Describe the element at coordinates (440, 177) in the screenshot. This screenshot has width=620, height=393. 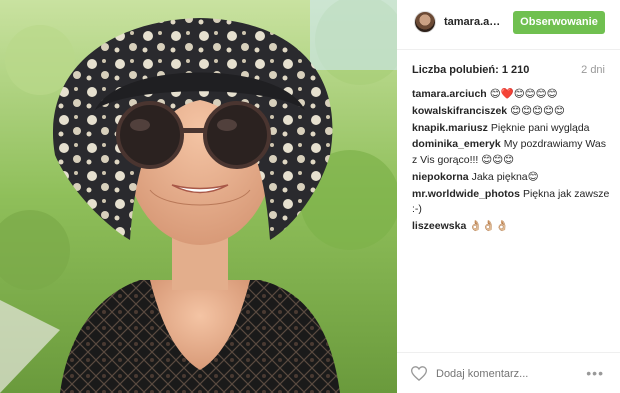
I see `comment-username: niepokorna` at that location.